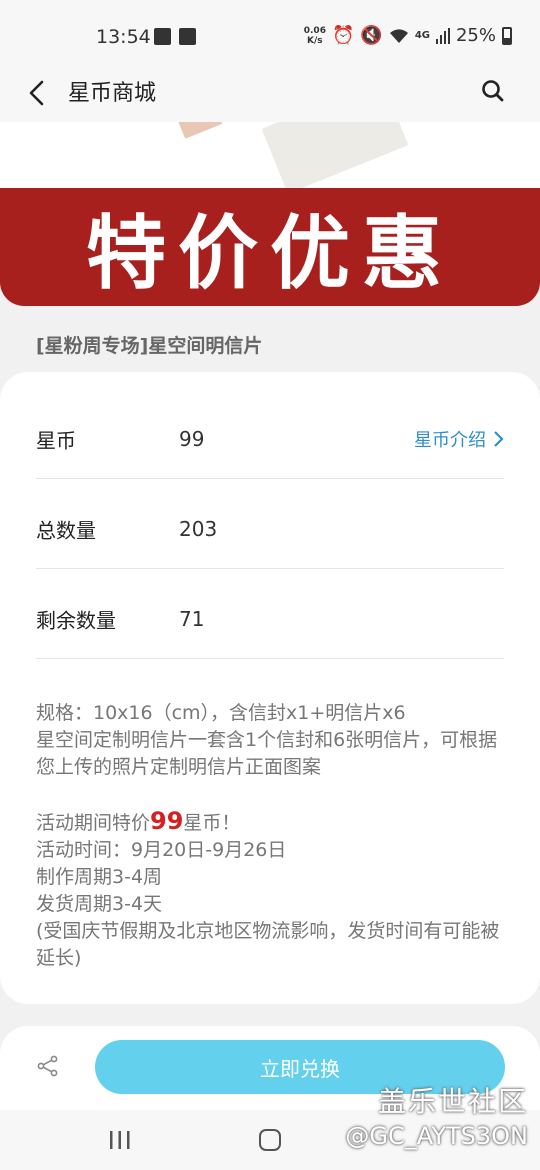 This screenshot has height=1170, width=540. Describe the element at coordinates (161, 850) in the screenshot. I see `desc-activity-time: 活动时间：9月20日-9月26日` at that location.